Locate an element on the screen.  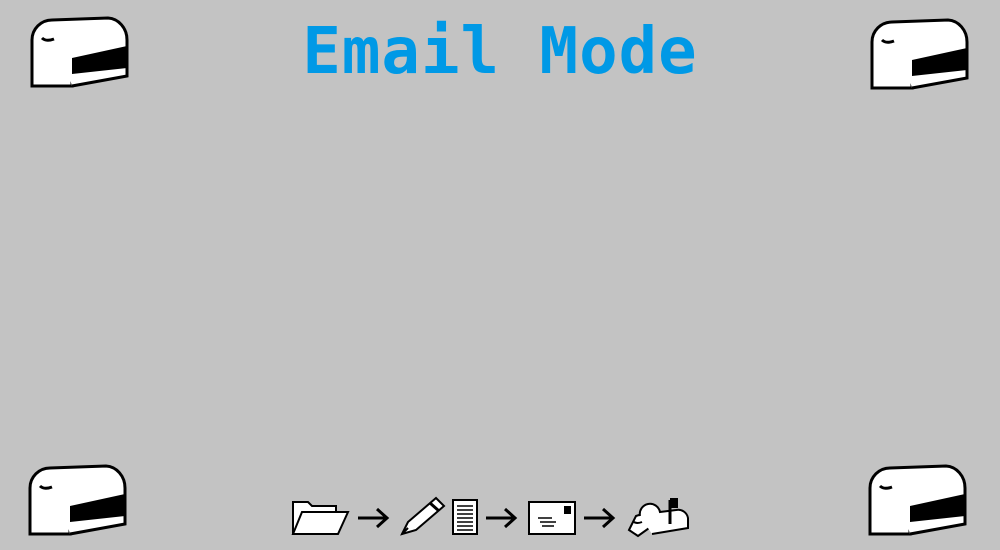
workflow-strip is located at coordinates (492, 518).